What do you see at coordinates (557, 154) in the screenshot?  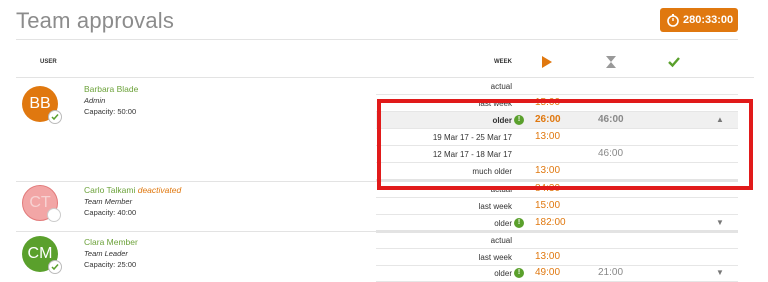 I see `week-row-range: 12 Mar 17 - 18 Mar 17 46:00` at bounding box center [557, 154].